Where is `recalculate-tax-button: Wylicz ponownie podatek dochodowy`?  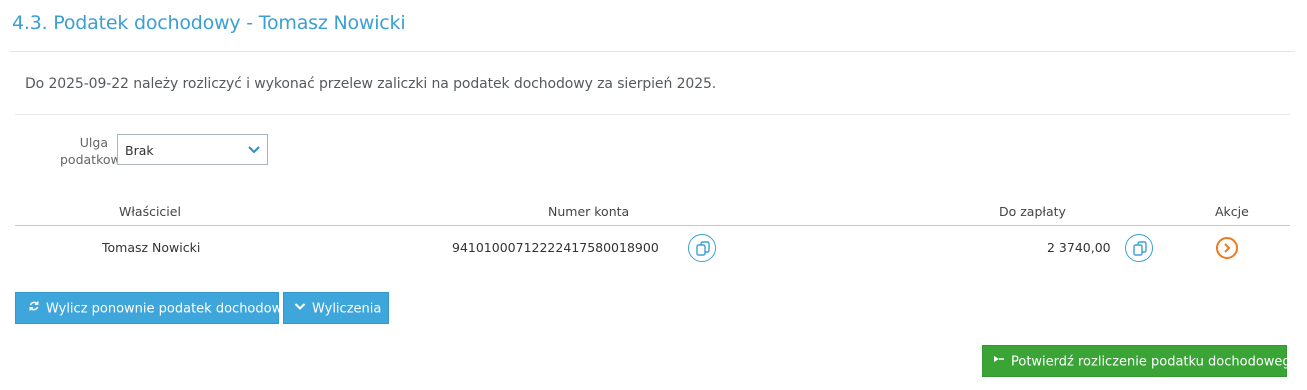 recalculate-tax-button: Wylicz ponownie podatek dochodowy is located at coordinates (152, 308).